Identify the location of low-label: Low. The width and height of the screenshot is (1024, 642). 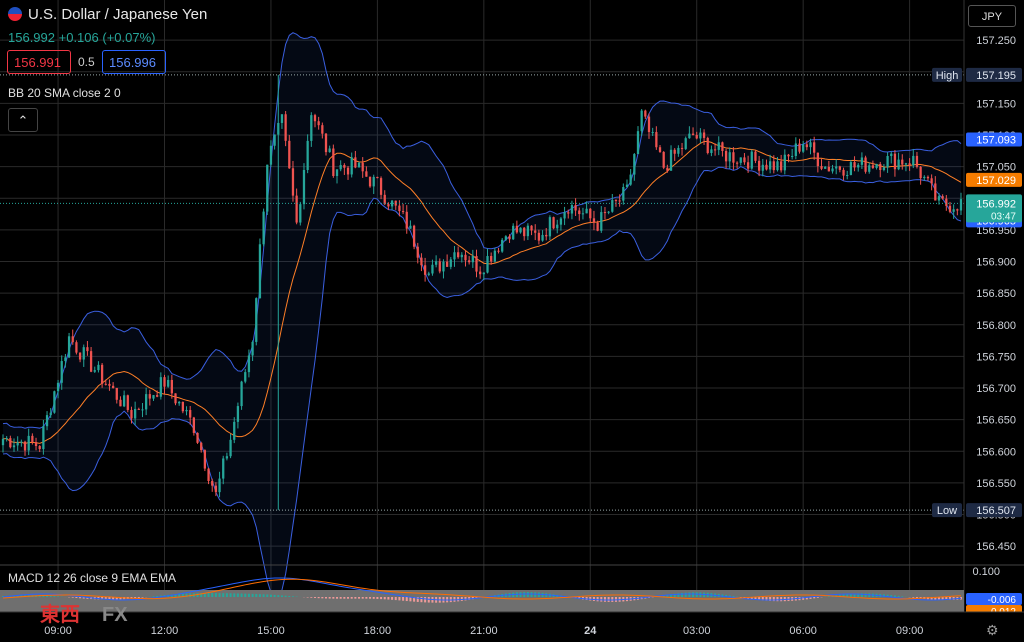
(947, 511).